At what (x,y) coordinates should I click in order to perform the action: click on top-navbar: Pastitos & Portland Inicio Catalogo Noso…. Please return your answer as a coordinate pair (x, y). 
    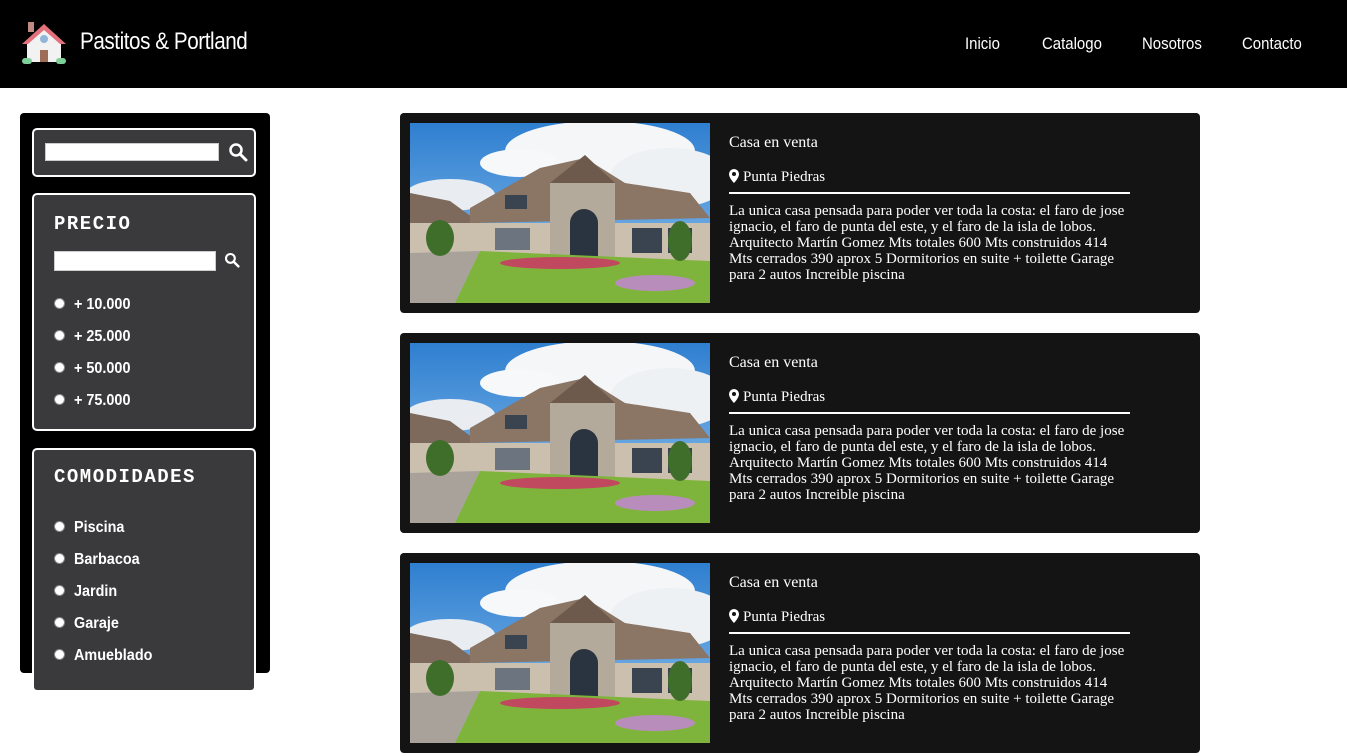
    Looking at the image, I should click on (673, 44).